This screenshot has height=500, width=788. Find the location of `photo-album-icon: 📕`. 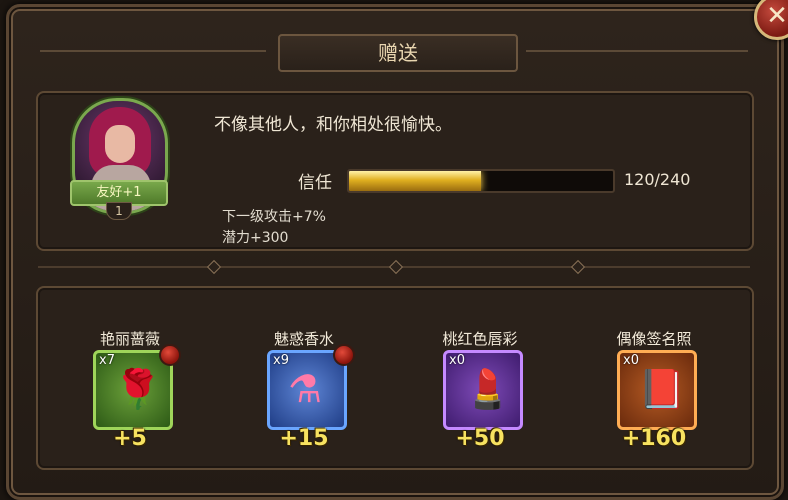

photo-album-icon: 📕 is located at coordinates (662, 389).